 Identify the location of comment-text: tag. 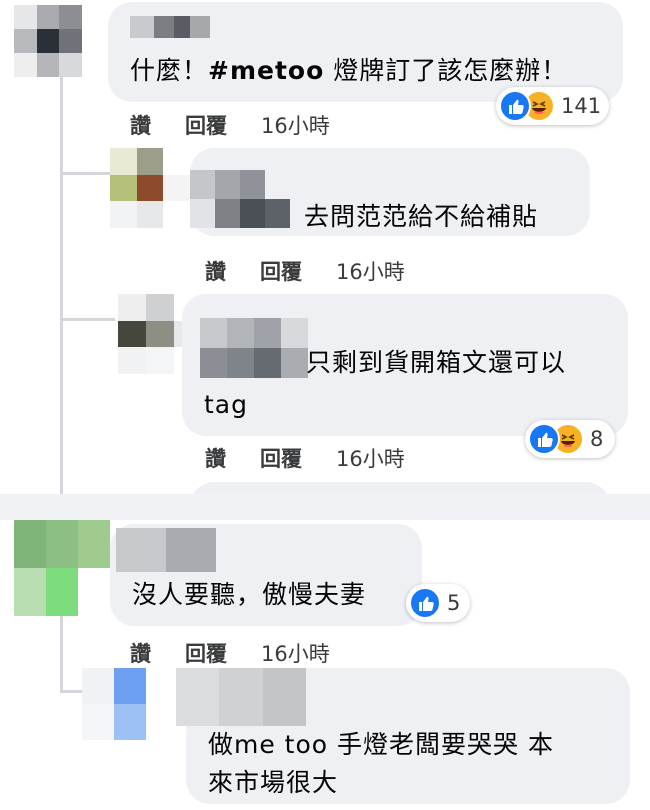
(226, 404).